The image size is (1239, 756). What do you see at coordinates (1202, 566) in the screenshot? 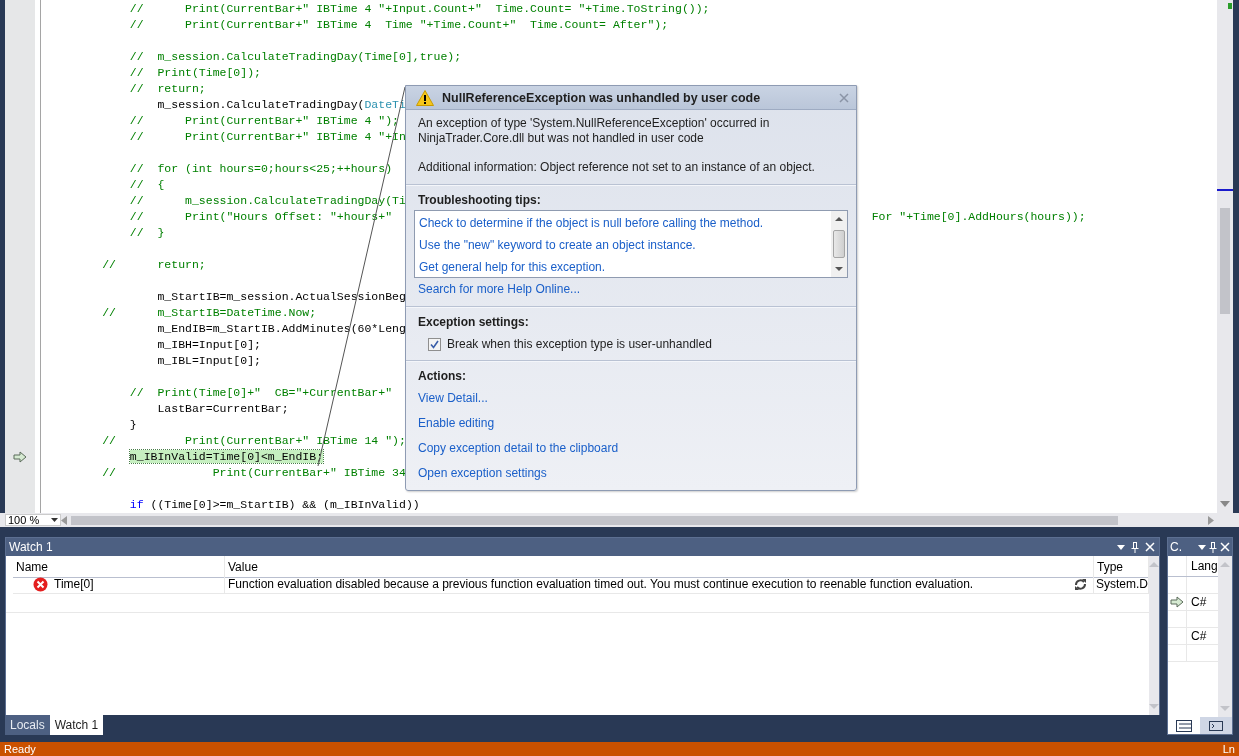
I see `column-header: Lang` at bounding box center [1202, 566].